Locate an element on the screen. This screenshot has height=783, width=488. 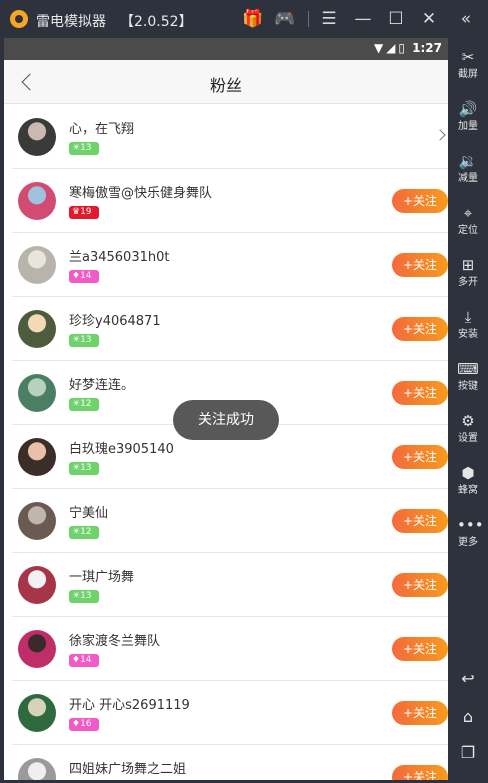
apk-install-icon: ⤓ is located at coordinates (468, 317).